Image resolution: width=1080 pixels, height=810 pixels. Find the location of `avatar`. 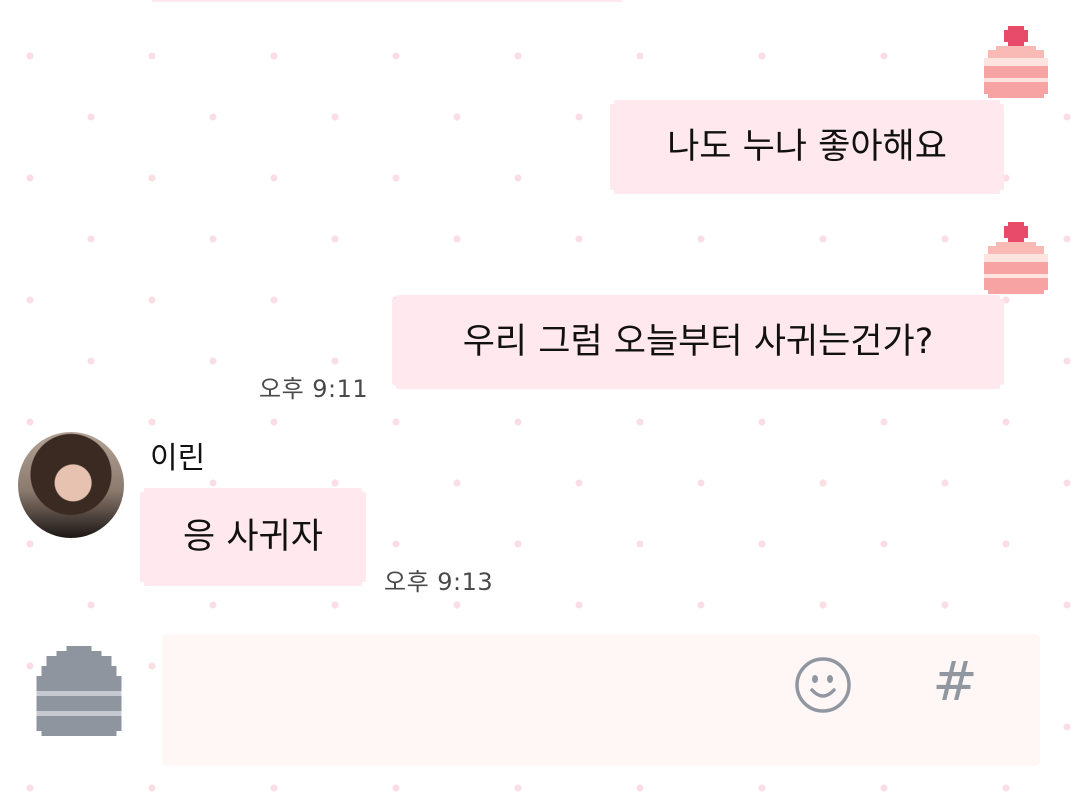

avatar is located at coordinates (71, 485).